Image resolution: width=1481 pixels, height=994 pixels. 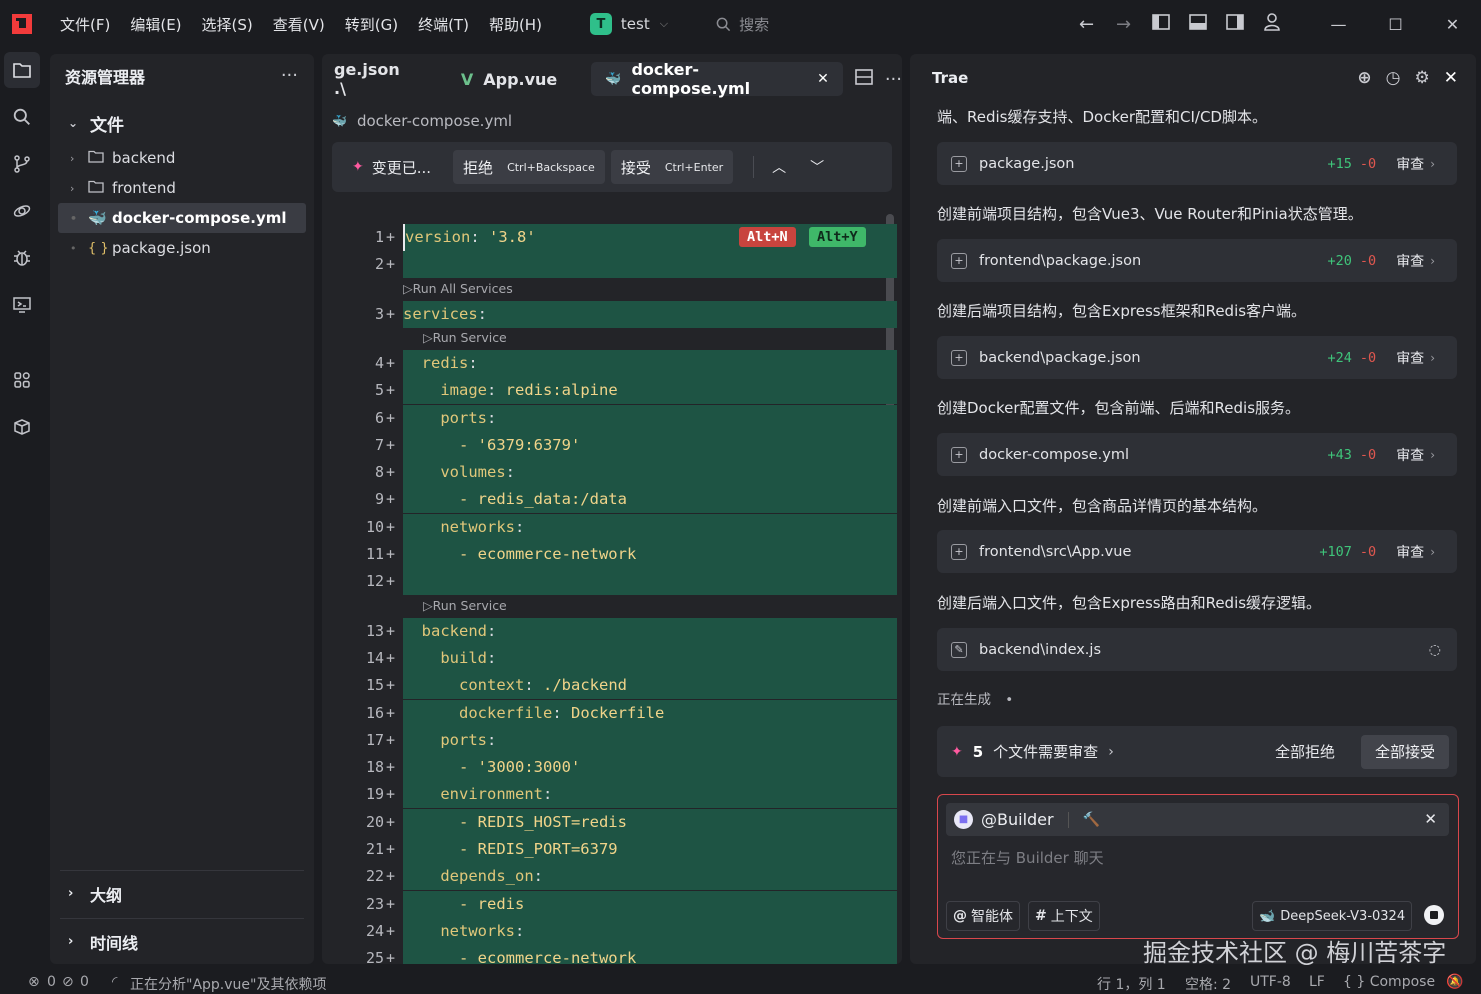 I want to click on chevron-up-icon: ︿, so click(x=779, y=167).